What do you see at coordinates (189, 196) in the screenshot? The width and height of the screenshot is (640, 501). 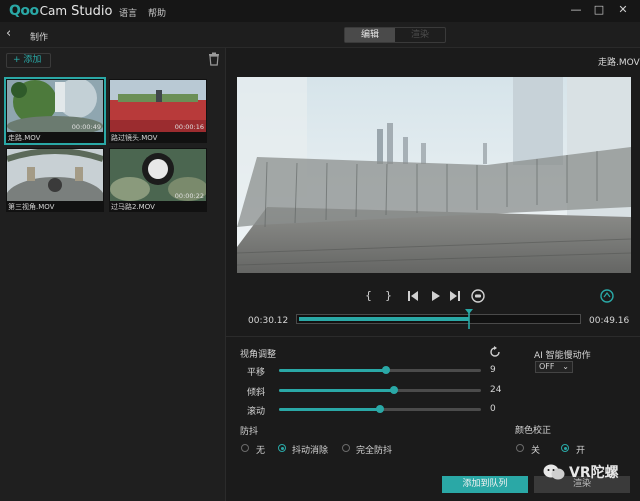 I see `clip-4-duration: 00:00:22` at bounding box center [189, 196].